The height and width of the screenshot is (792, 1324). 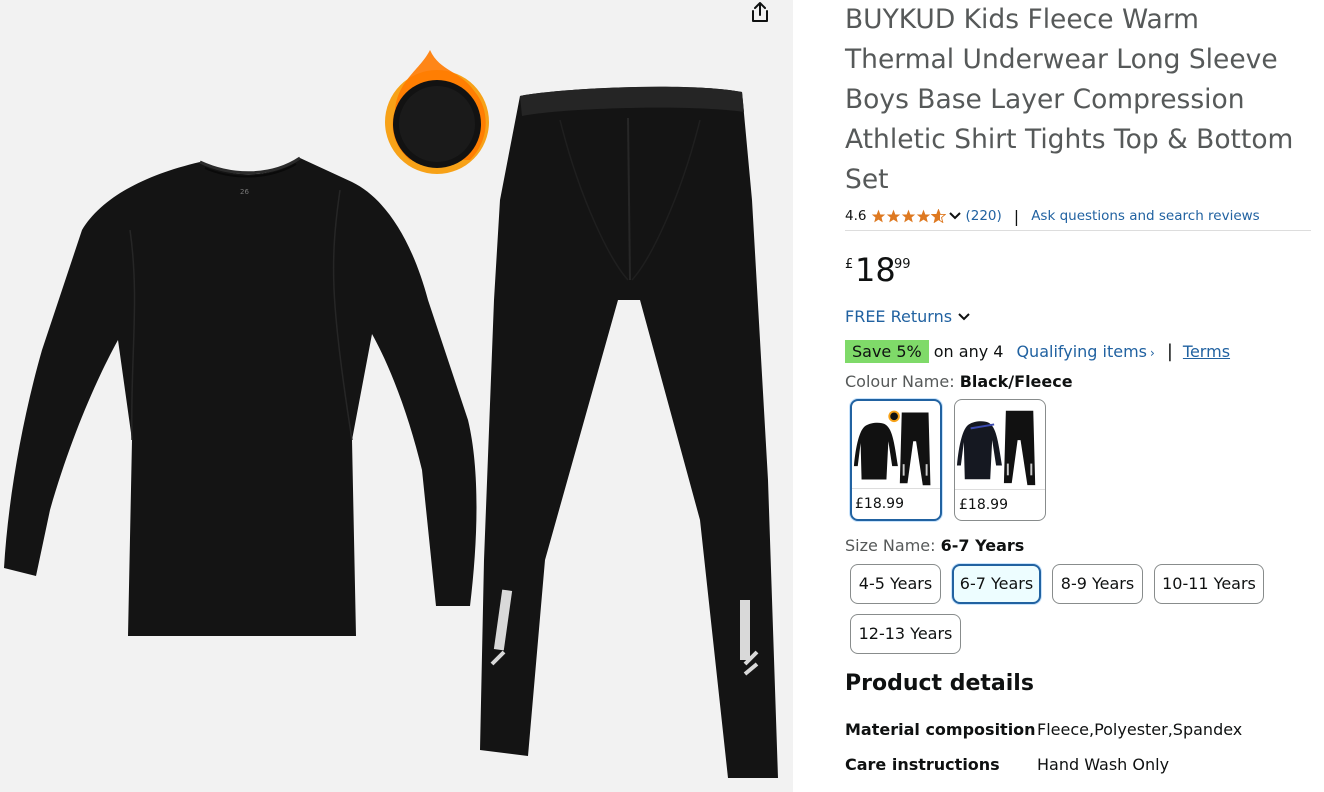 I want to click on share-button, so click(x=760, y=13).